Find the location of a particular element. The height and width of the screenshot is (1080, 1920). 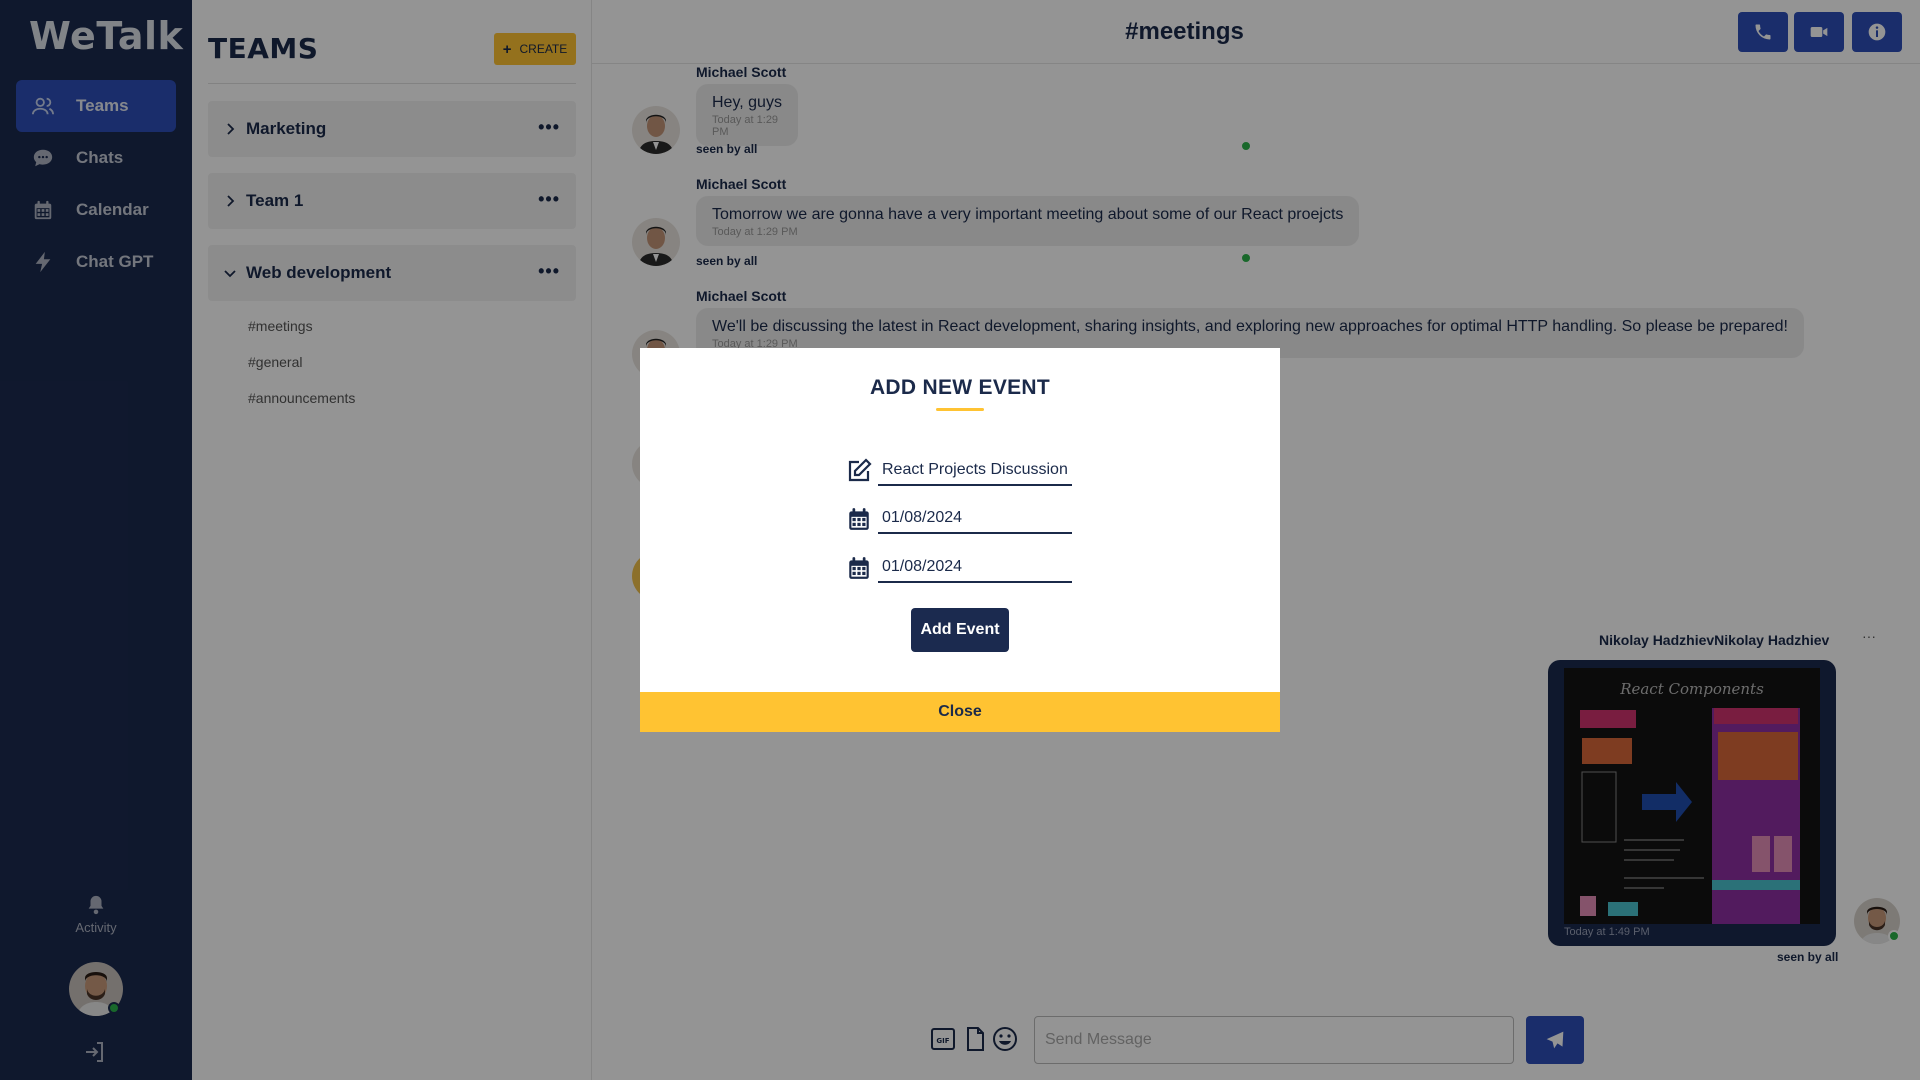

event-name-row is located at coordinates (966, 471).